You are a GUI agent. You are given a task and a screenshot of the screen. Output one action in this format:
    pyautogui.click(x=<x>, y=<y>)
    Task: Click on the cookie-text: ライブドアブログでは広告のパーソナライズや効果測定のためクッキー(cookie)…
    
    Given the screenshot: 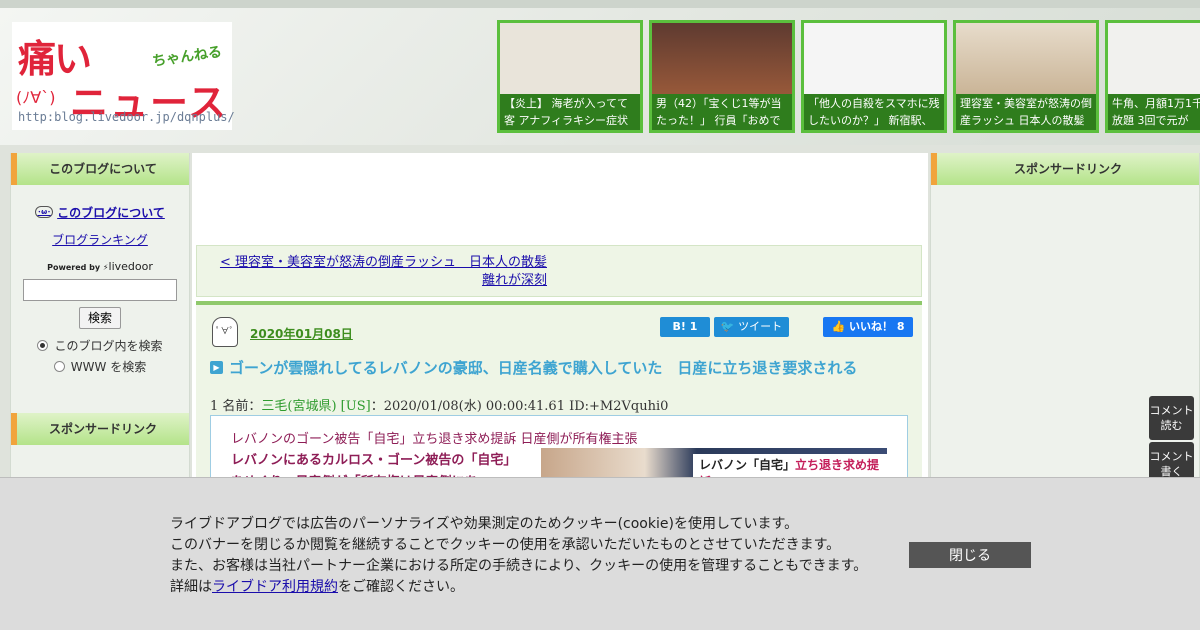 What is the action you would take?
    pyautogui.click(x=518, y=556)
    